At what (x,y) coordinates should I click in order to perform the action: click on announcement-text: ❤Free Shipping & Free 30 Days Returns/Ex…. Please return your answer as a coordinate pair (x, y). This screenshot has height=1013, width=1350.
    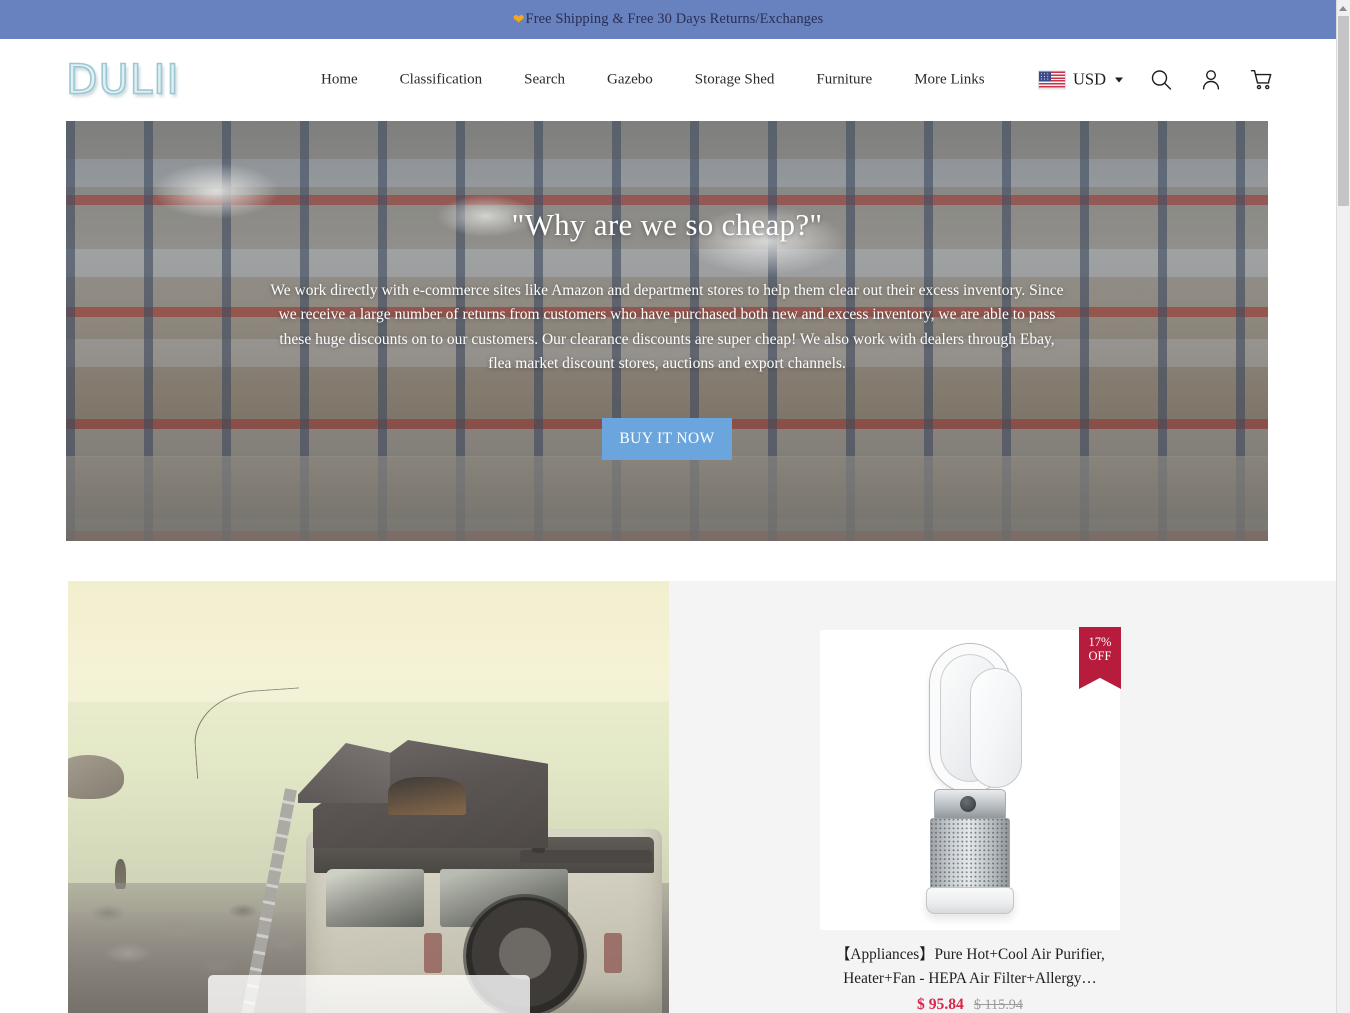
    Looking at the image, I should click on (668, 20).